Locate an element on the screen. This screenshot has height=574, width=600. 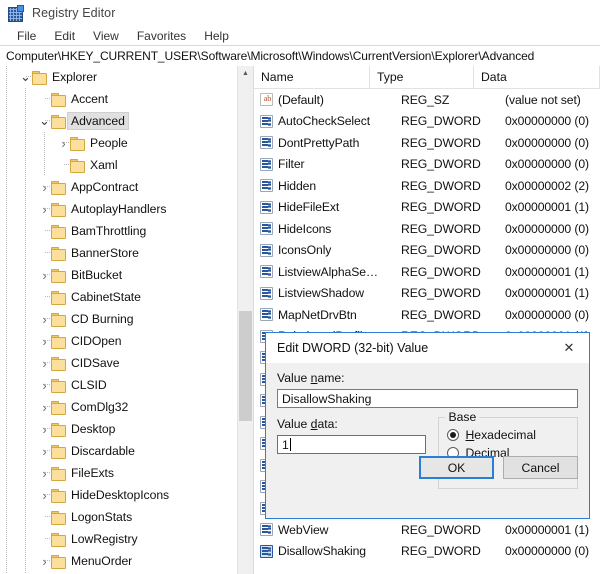
table-row: DontPrettyPath REG_DWORD 0x00000000 (0) is located at coordinates (427, 143).